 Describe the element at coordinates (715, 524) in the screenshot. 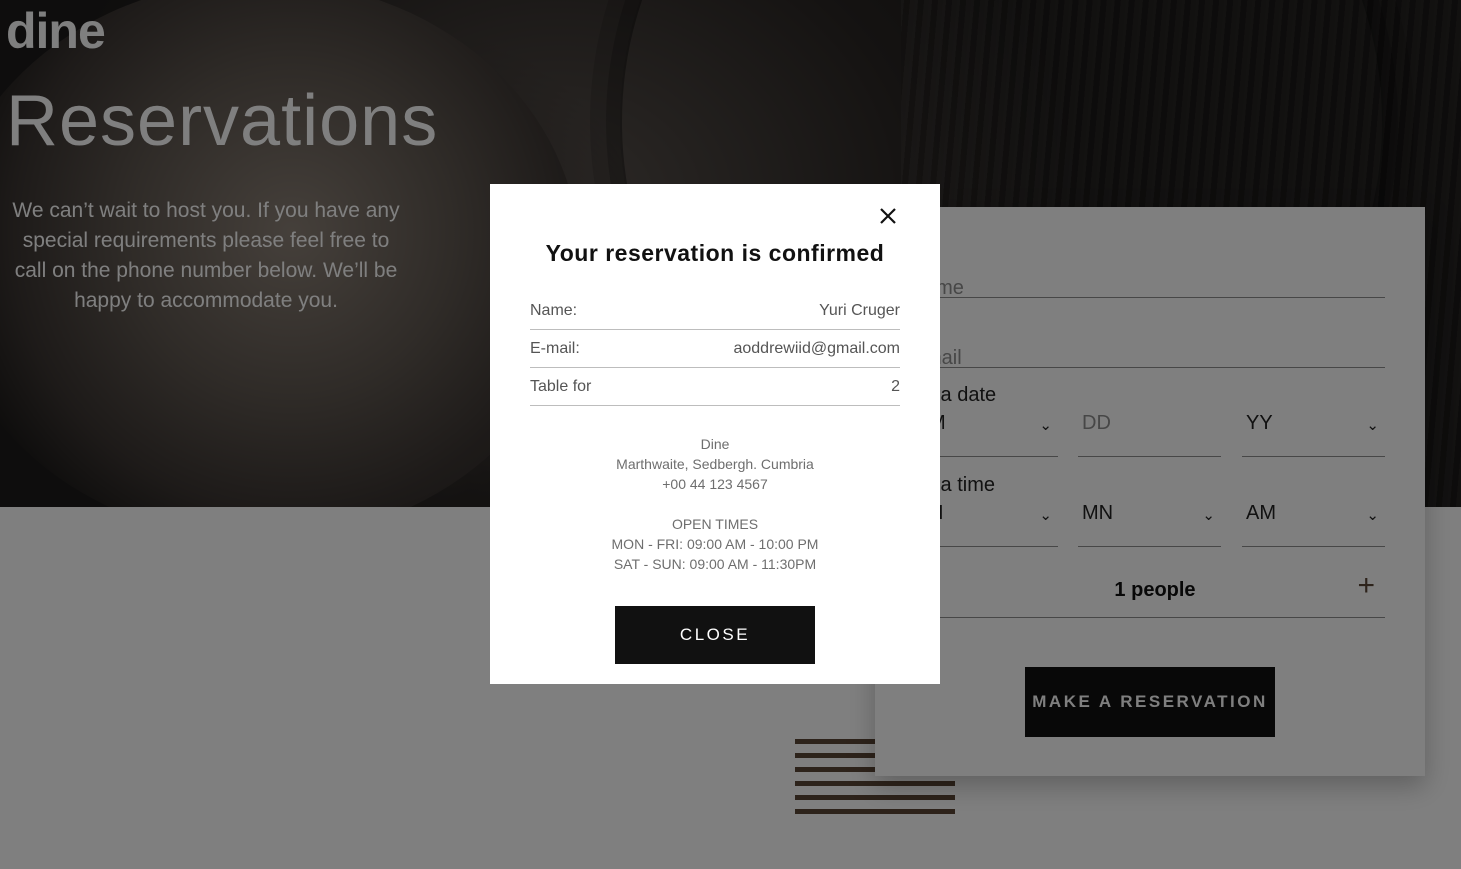

I see `open-times-heading: OPEN TIMES` at that location.